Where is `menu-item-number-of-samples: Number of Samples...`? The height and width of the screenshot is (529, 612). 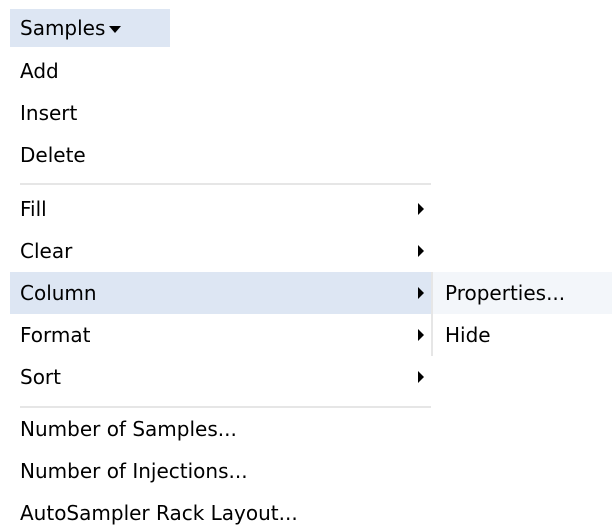
menu-item-number-of-samples: Number of Samples... is located at coordinates (220, 429).